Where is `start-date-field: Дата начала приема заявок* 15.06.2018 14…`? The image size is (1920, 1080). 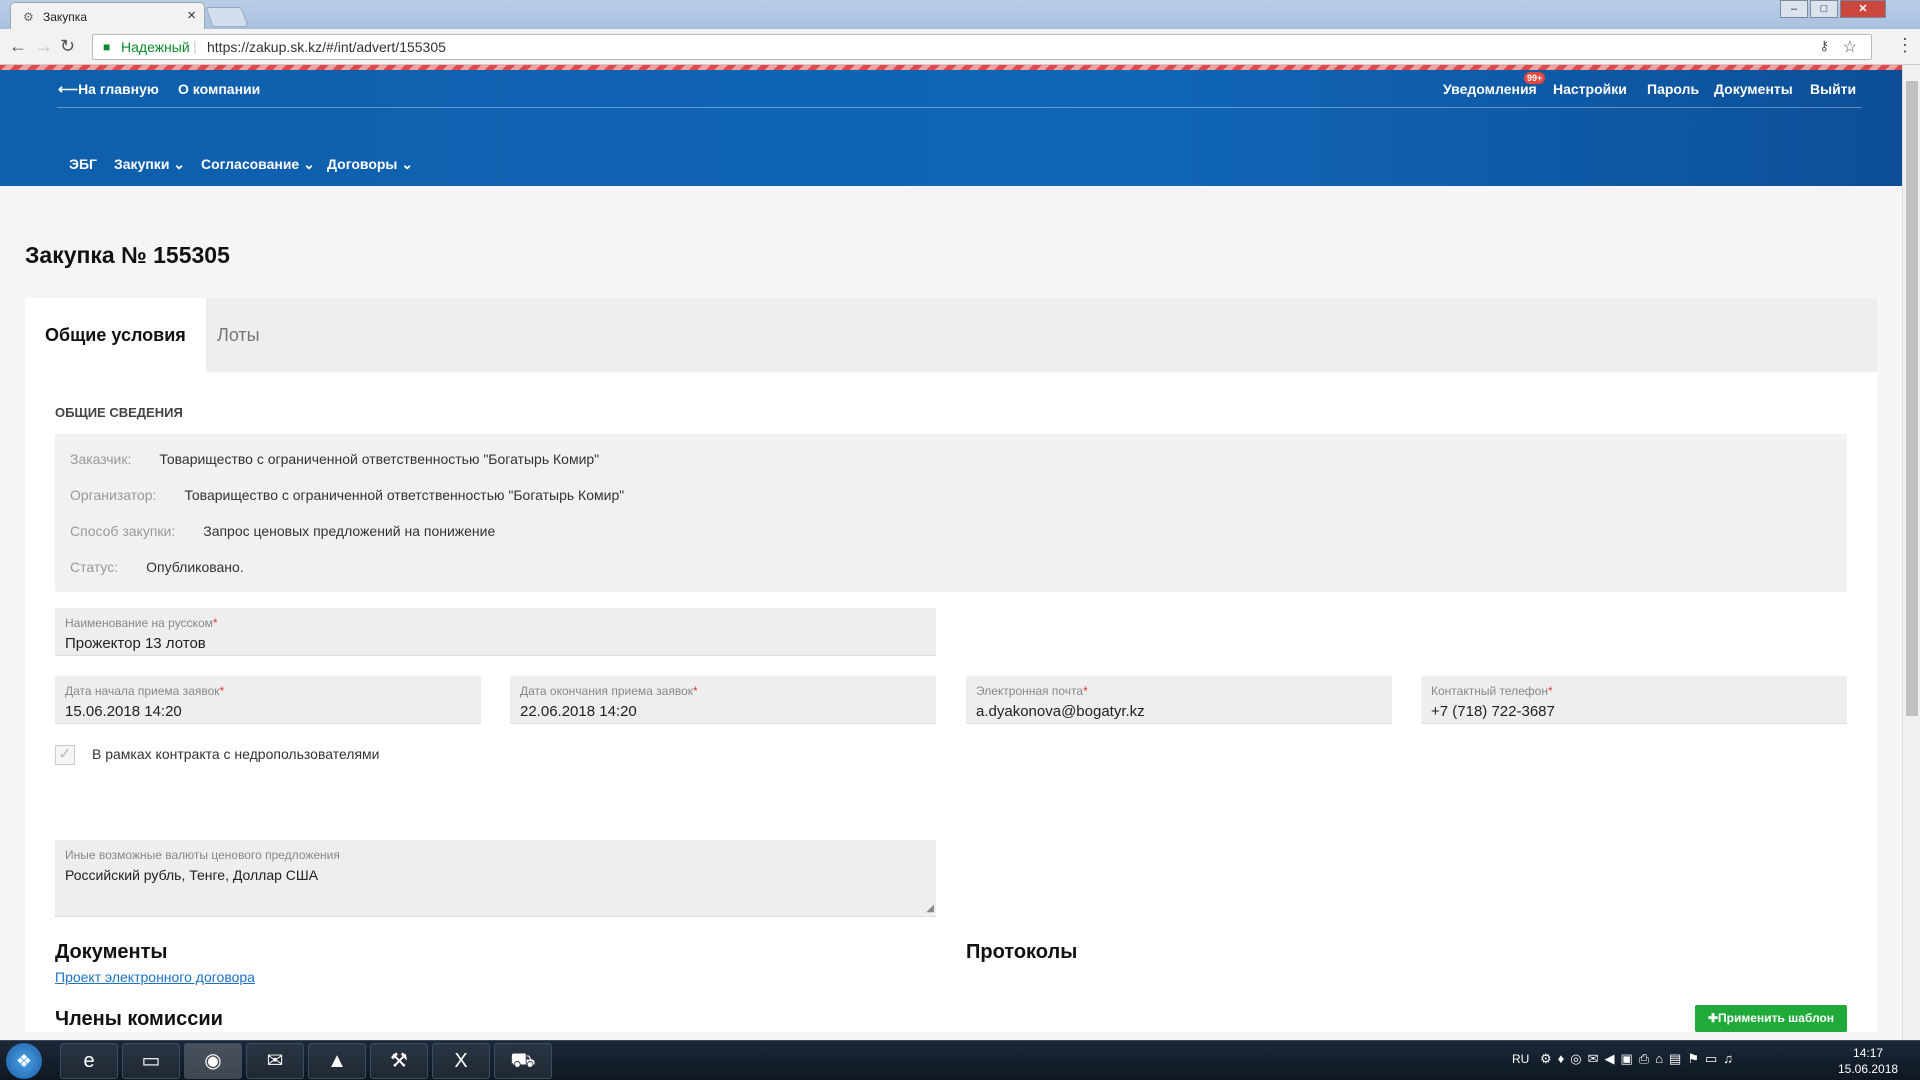
start-date-field: Дата начала приема заявок* 15.06.2018 14… is located at coordinates (268, 700).